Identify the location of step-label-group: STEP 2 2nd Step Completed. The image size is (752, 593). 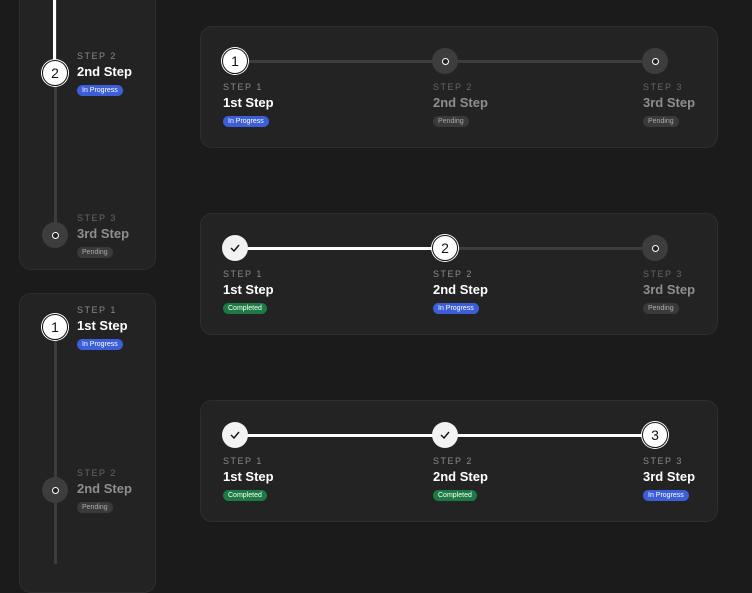
(460, 479).